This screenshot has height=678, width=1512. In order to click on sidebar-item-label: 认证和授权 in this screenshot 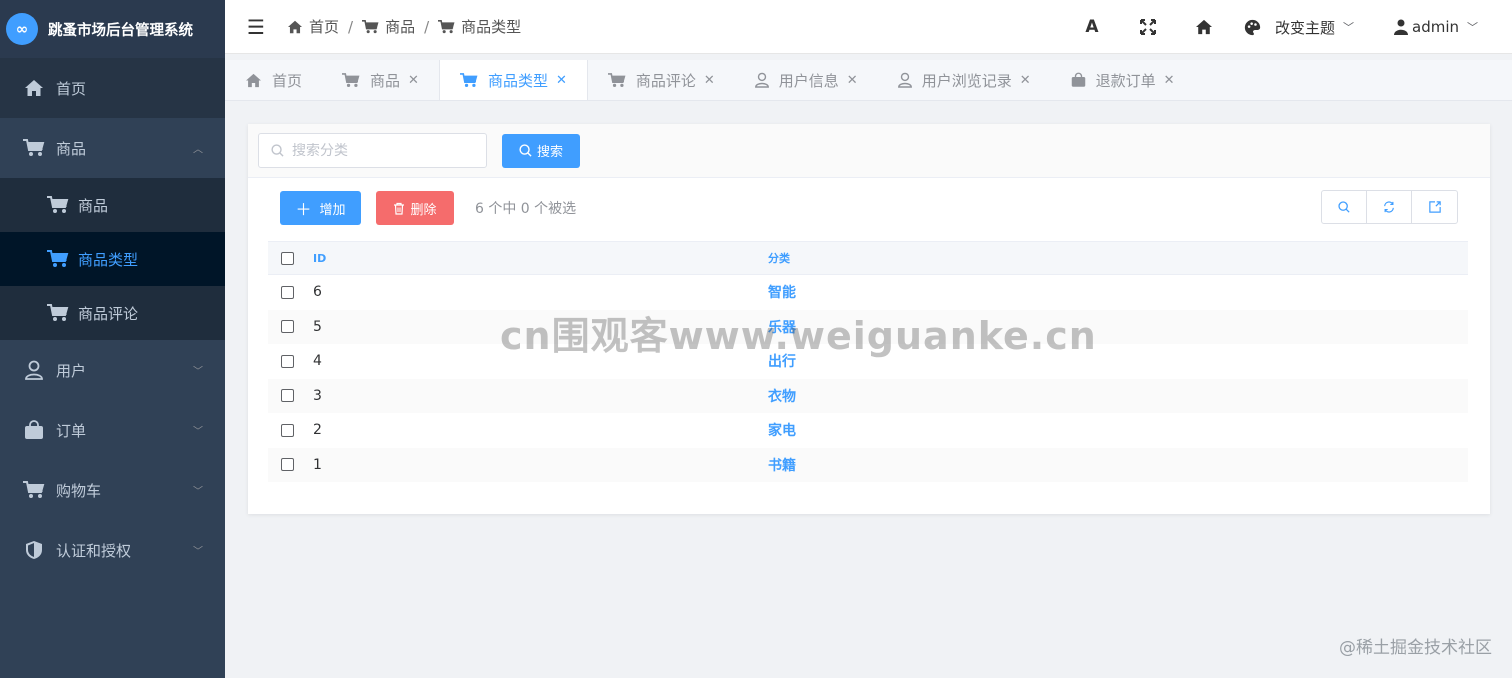, I will do `click(94, 550)`.